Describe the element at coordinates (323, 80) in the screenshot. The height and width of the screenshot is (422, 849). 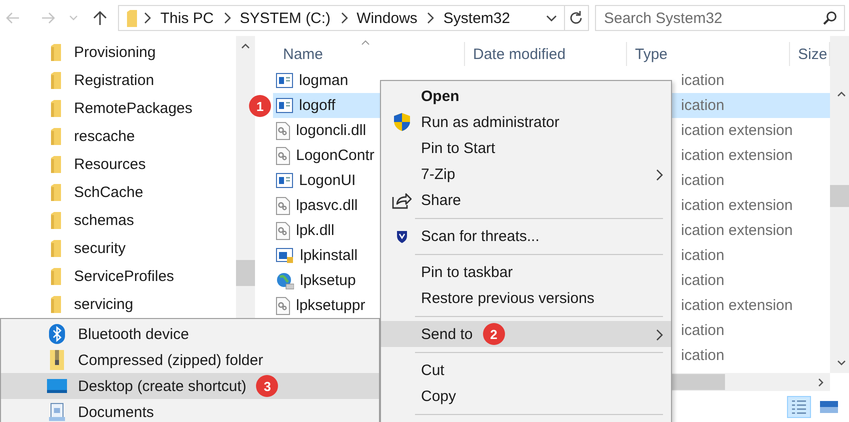
I see `file-name: logman` at that location.